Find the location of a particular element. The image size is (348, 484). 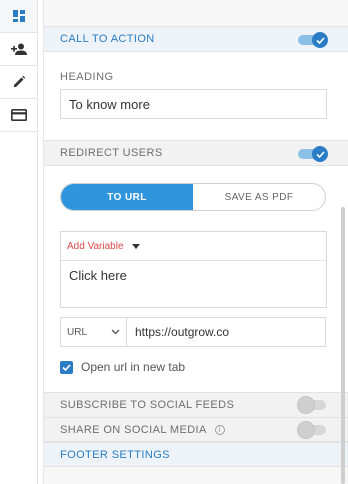

subscribe-section-header: SUBSCRIBE TO SOCIAL FEEDS is located at coordinates (196, 404).